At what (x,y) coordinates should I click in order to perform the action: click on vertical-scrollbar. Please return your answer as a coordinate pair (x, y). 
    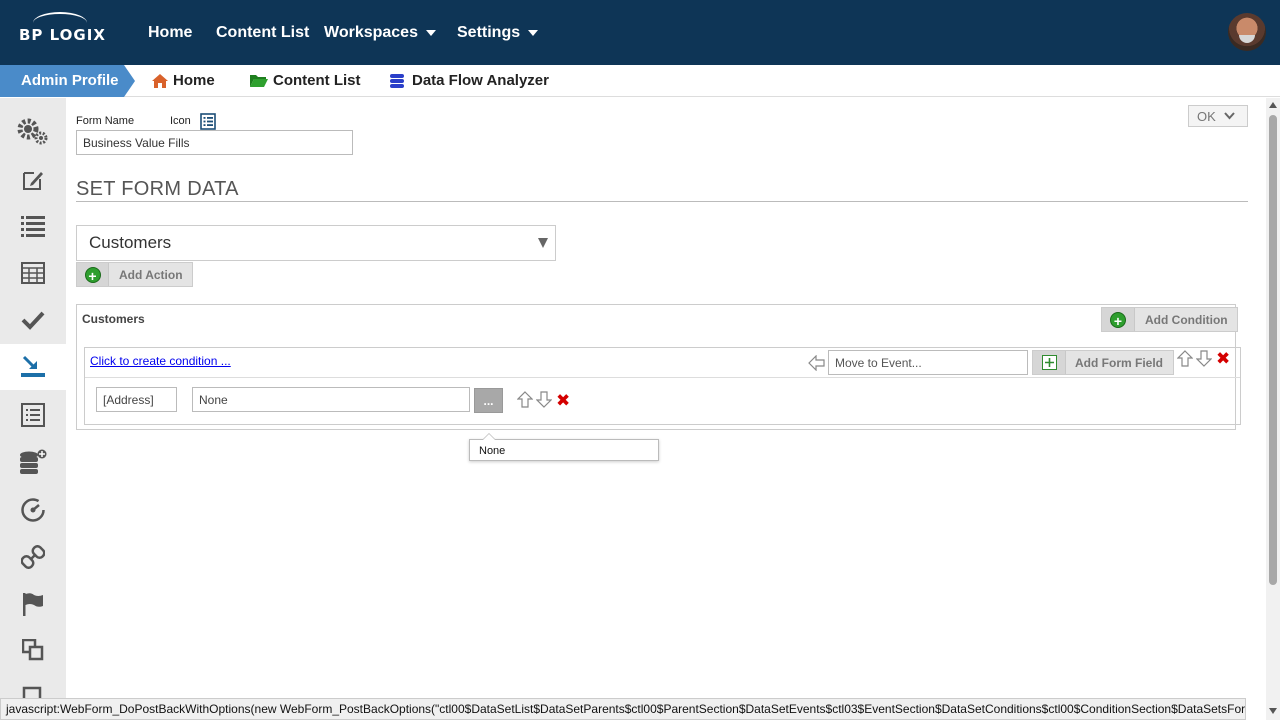
    Looking at the image, I should click on (1273, 409).